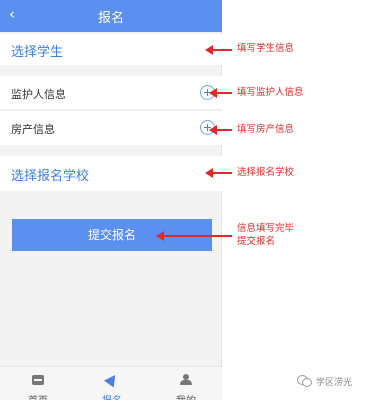 This screenshot has height=400, width=366. Describe the element at coordinates (186, 396) in the screenshot. I see `tab-mine-label: 我的` at that location.